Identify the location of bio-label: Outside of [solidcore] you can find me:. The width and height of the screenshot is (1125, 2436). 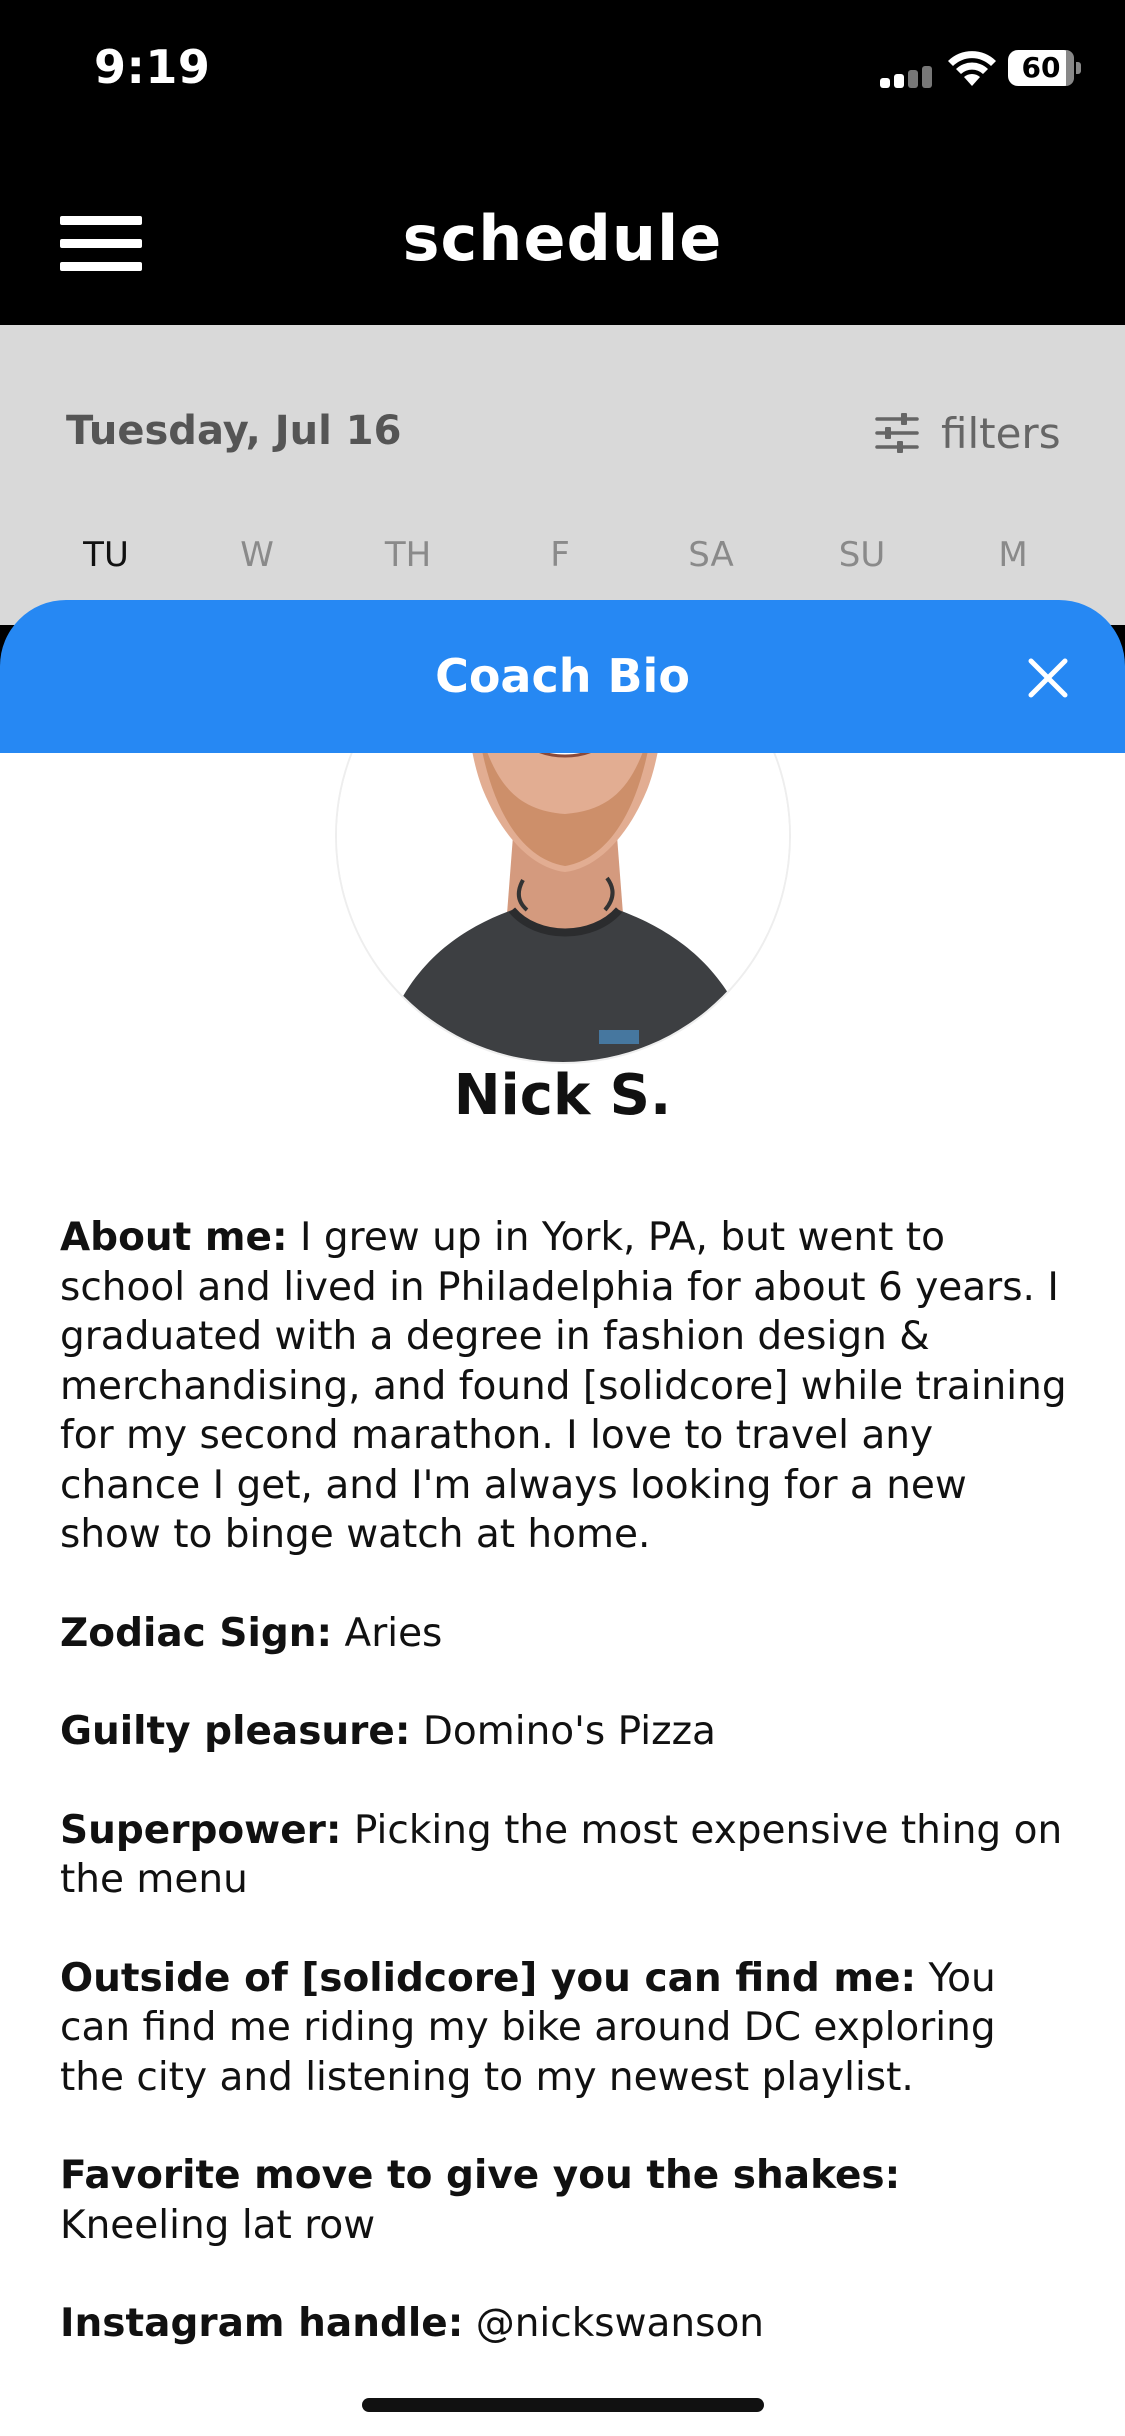
(488, 1978).